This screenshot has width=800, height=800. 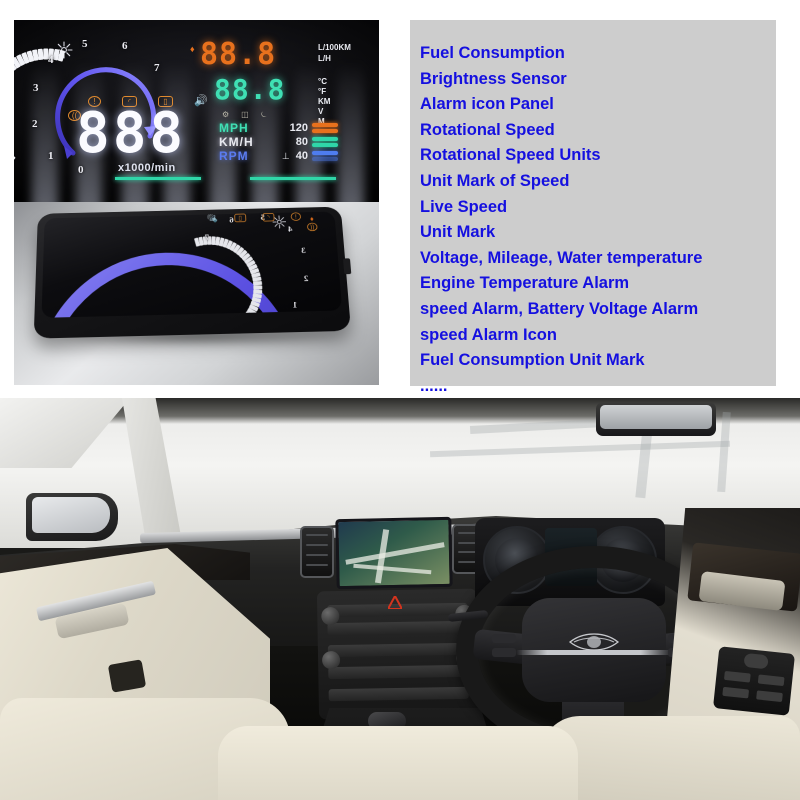 I want to click on battery-icon: ◫, so click(x=245, y=114).